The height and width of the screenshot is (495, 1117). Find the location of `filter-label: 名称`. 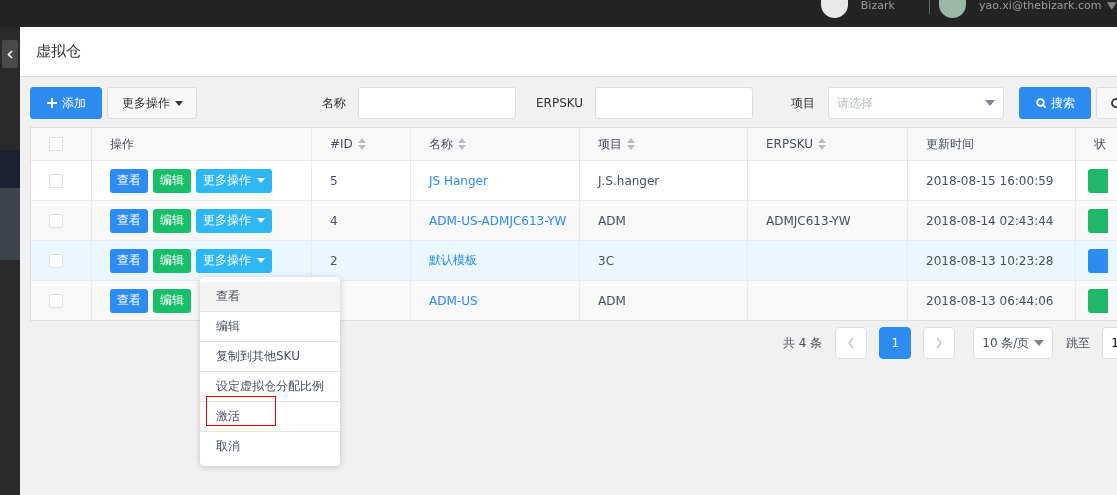

filter-label: 名称 is located at coordinates (334, 103).